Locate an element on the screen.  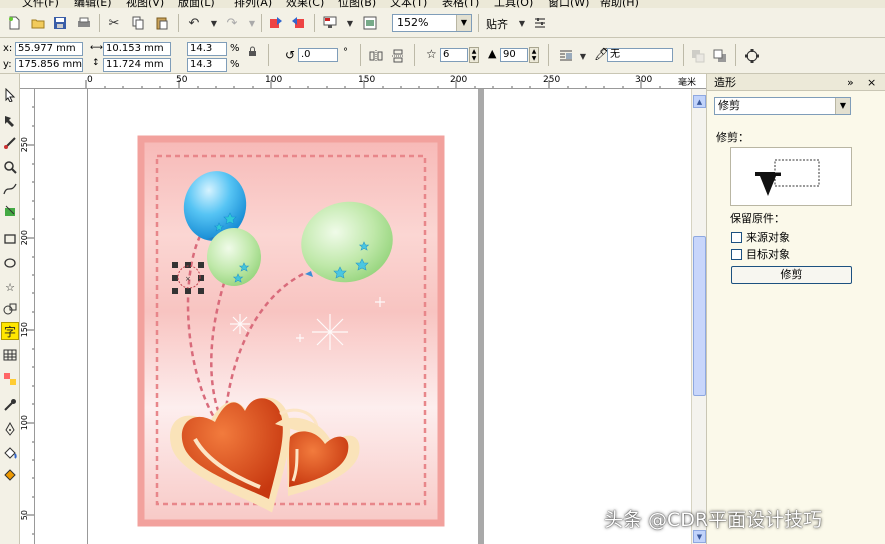
lock-ratio-icon is located at coordinates (252, 53).